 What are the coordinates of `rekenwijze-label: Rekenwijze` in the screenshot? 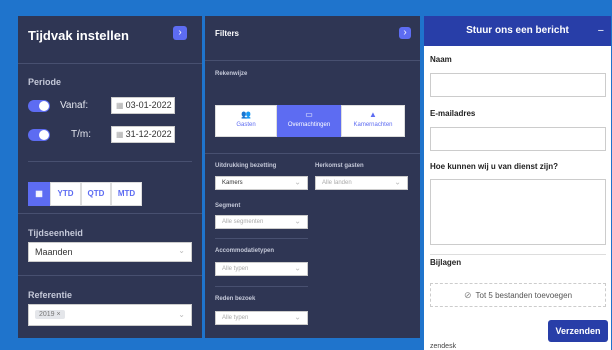 It's located at (231, 74).